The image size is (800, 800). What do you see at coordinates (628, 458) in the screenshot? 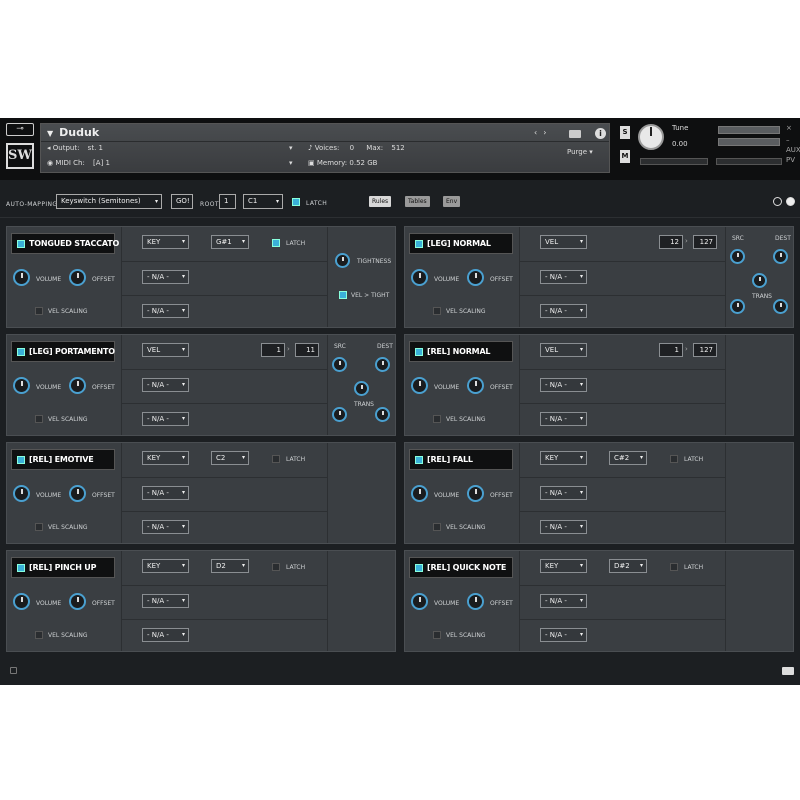
I see `keyswitch-note-dropdown: C#2 ▾` at bounding box center [628, 458].